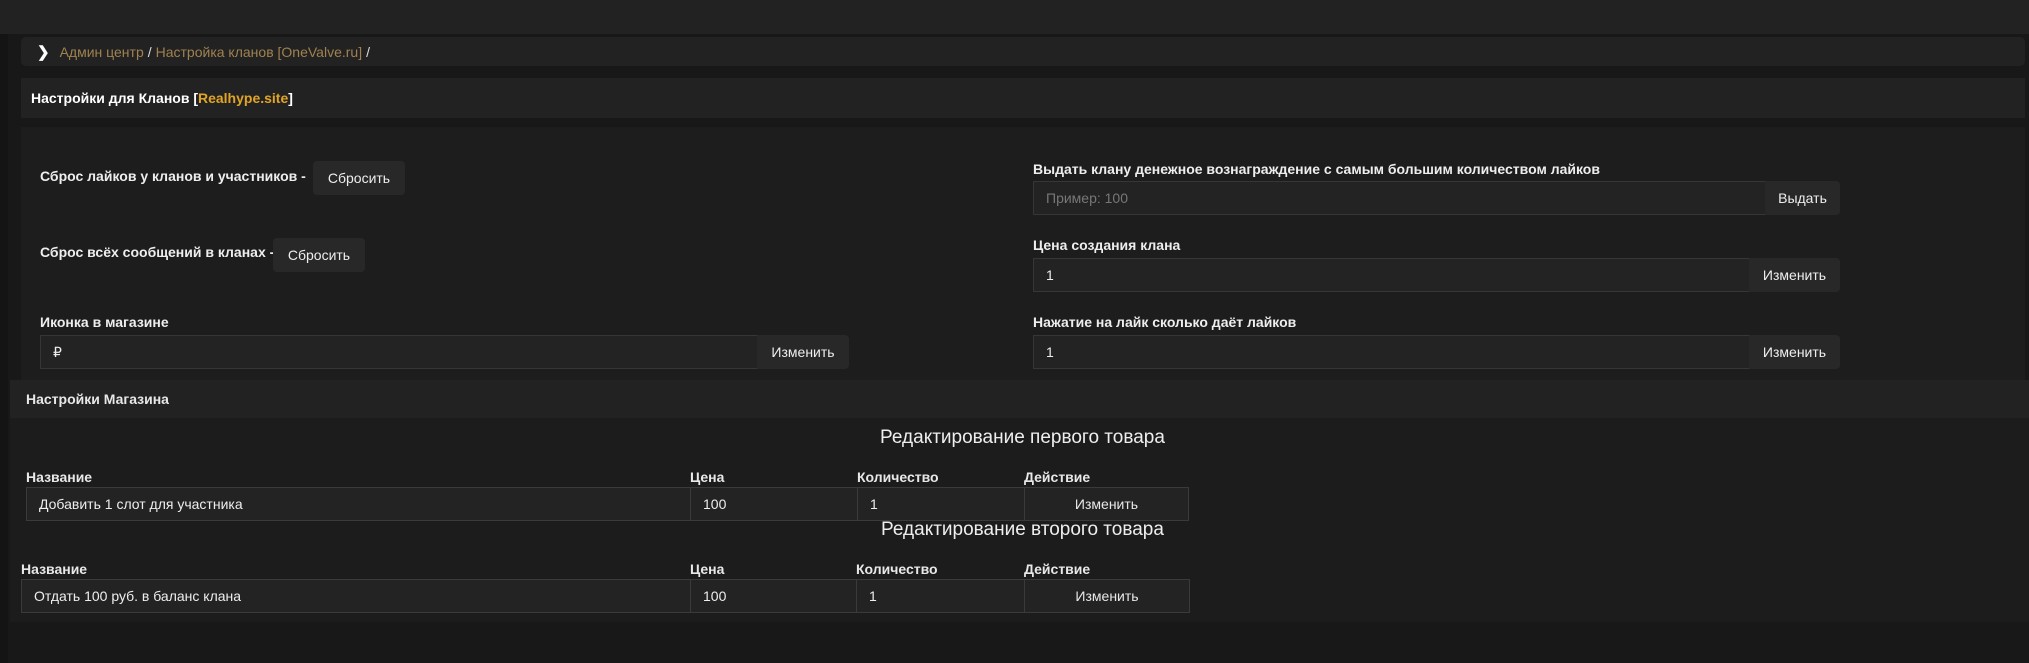 The image size is (2029, 663). What do you see at coordinates (1023, 98) in the screenshot?
I see `page-title: Настройки для Кланов [Realhype.site]` at bounding box center [1023, 98].